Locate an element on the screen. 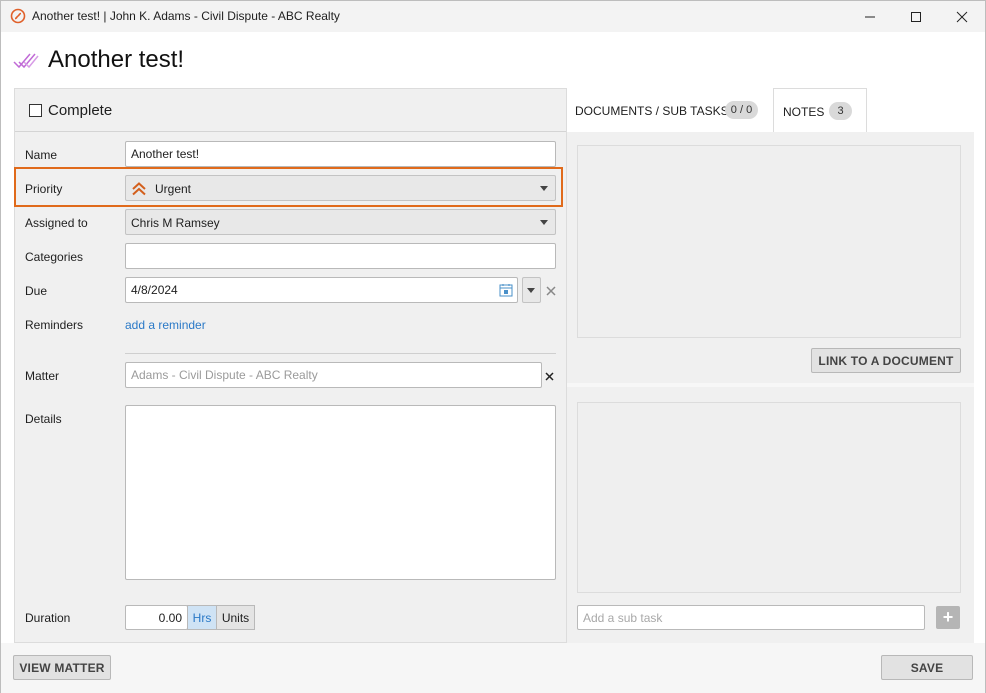 The width and height of the screenshot is (986, 693). app-logo-icon is located at coordinates (18, 16).